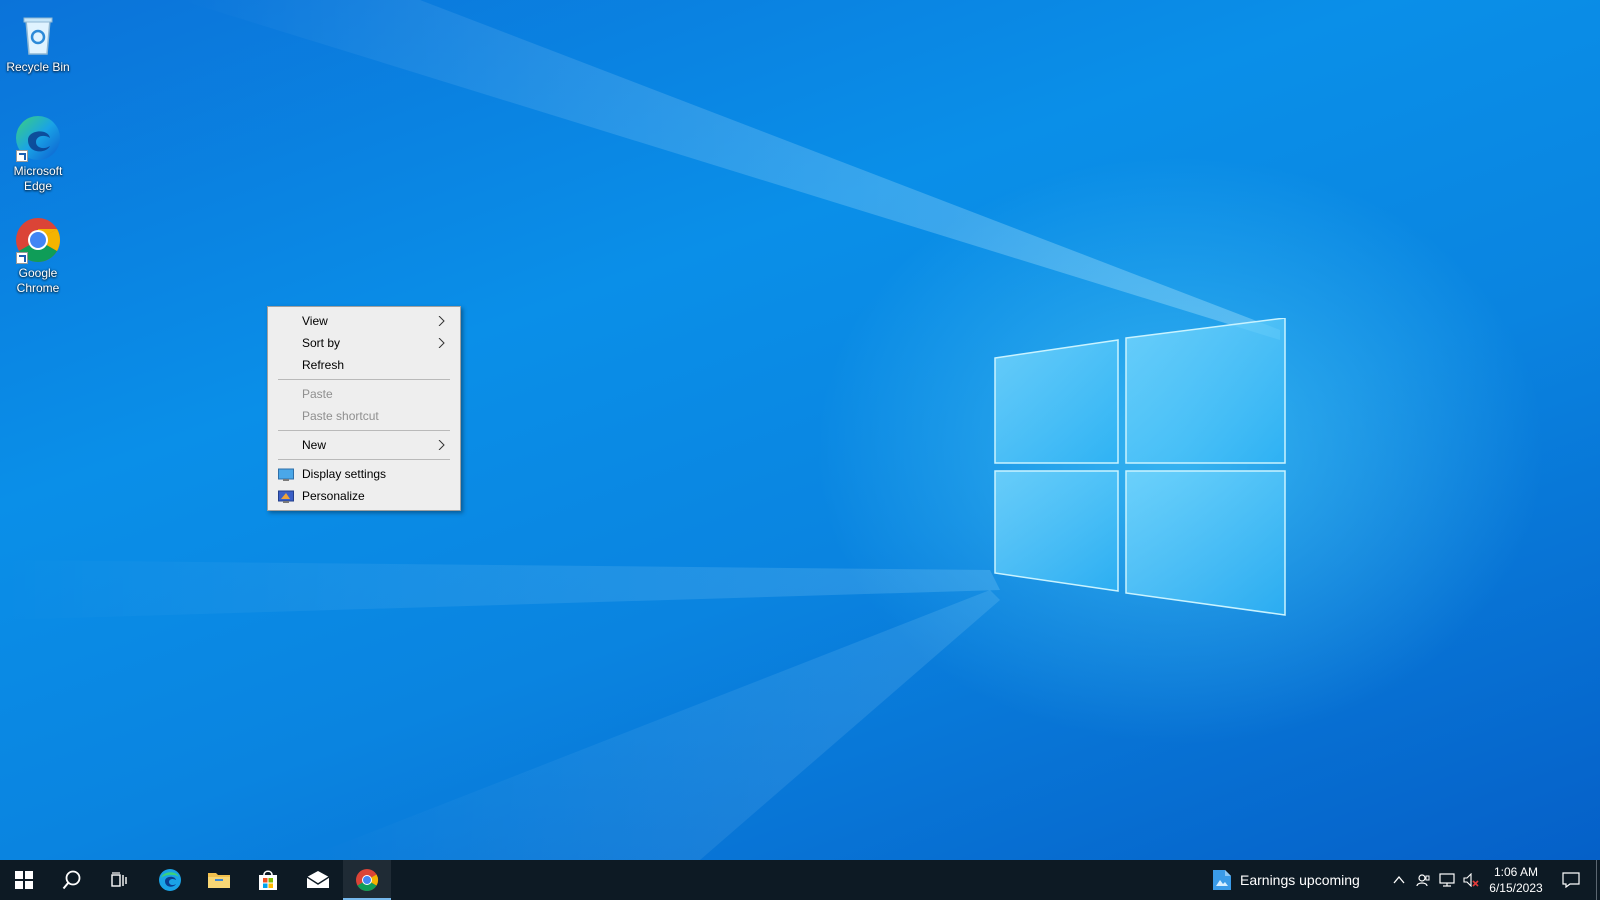 The height and width of the screenshot is (900, 1600). I want to click on desktop-icon-google-chrome: Google Chrome, so click(38, 253).